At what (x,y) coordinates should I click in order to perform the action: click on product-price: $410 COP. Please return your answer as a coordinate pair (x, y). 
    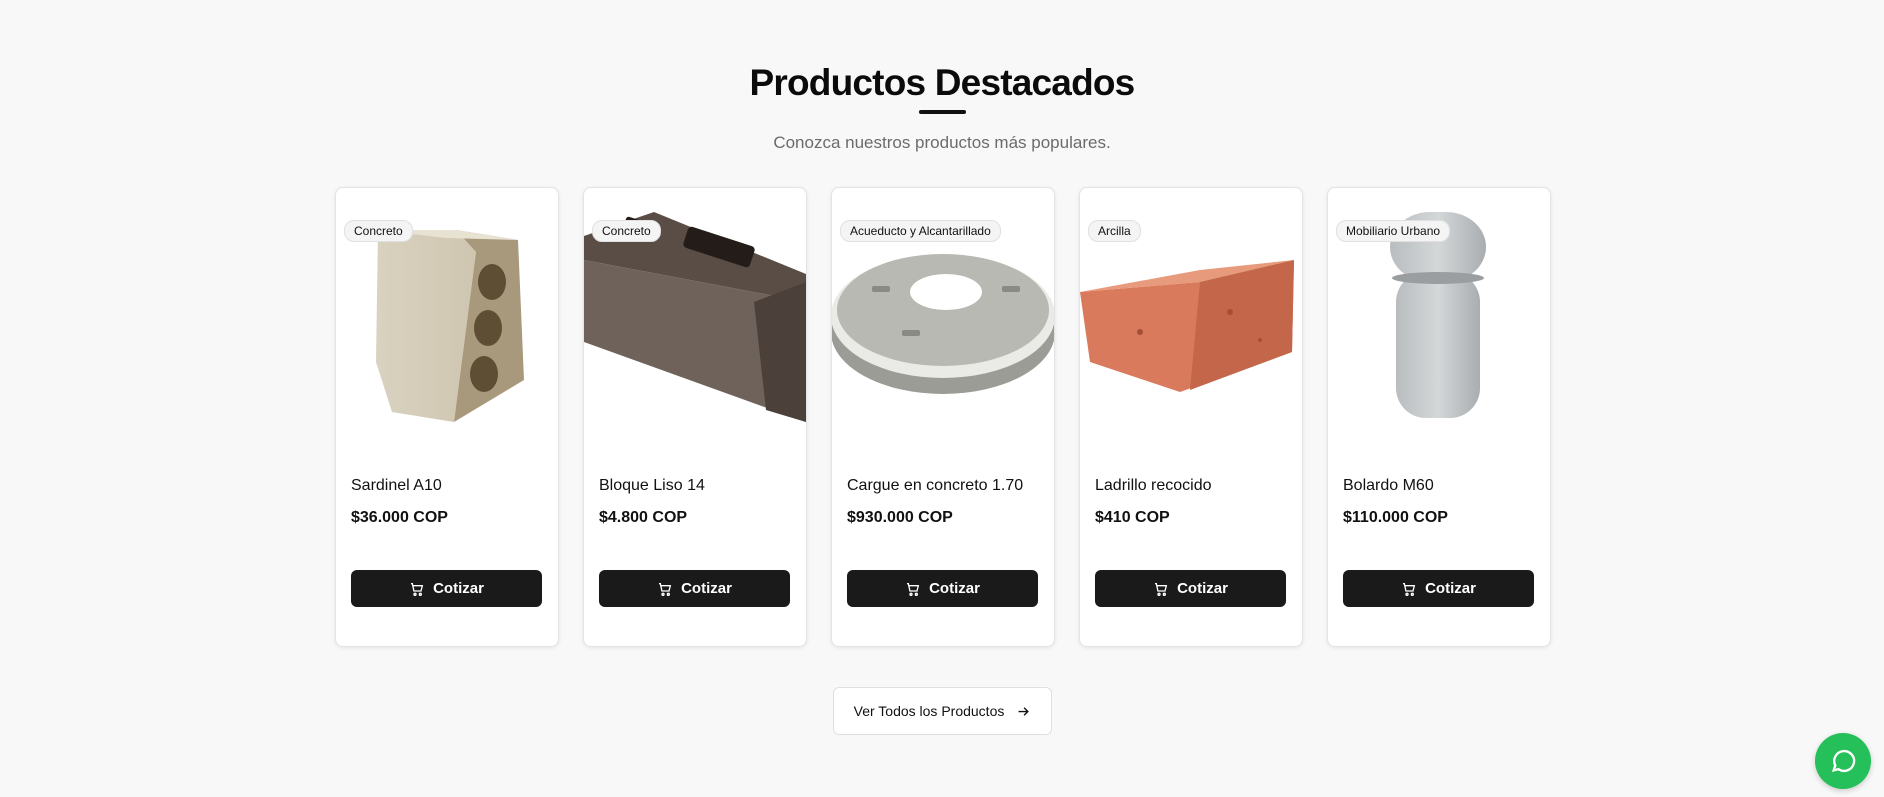
    Looking at the image, I should click on (1132, 517).